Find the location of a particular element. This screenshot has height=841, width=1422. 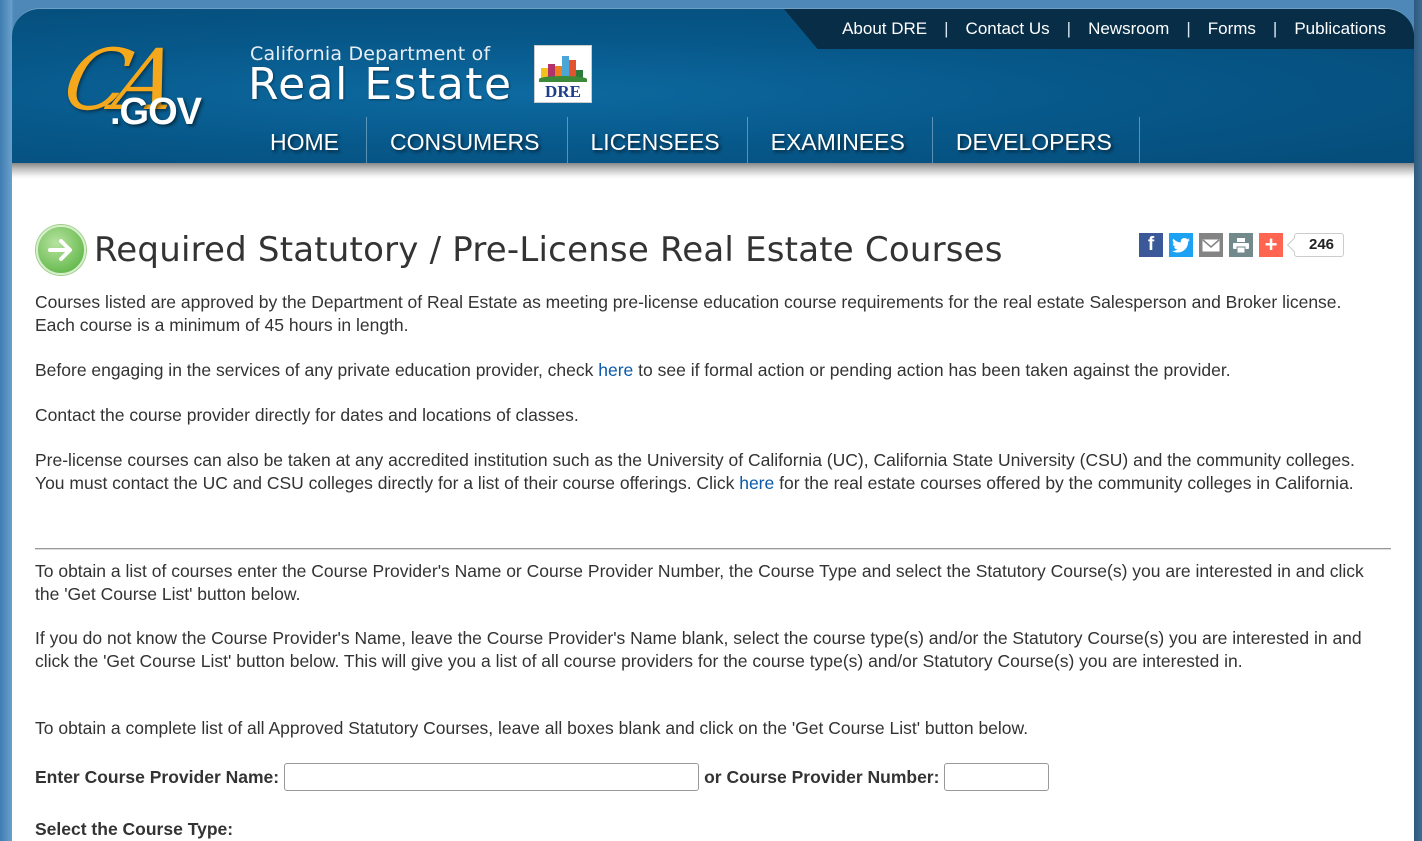

utility-link-forms: Forms is located at coordinates (1232, 29).